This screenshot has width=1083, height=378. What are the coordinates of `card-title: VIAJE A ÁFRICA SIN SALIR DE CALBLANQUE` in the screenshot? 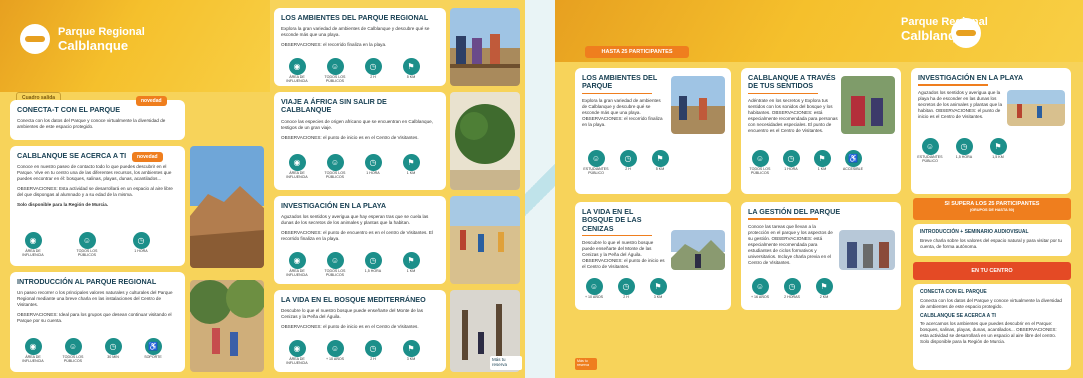 It's located at (334, 106).